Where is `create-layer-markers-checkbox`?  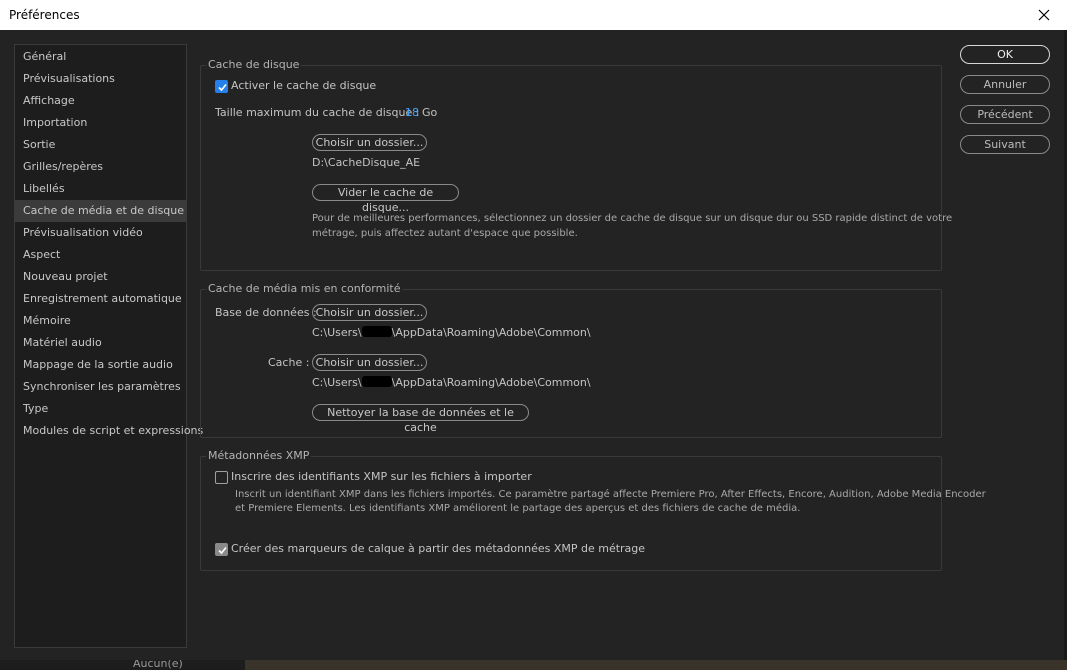
create-layer-markers-checkbox is located at coordinates (221, 549).